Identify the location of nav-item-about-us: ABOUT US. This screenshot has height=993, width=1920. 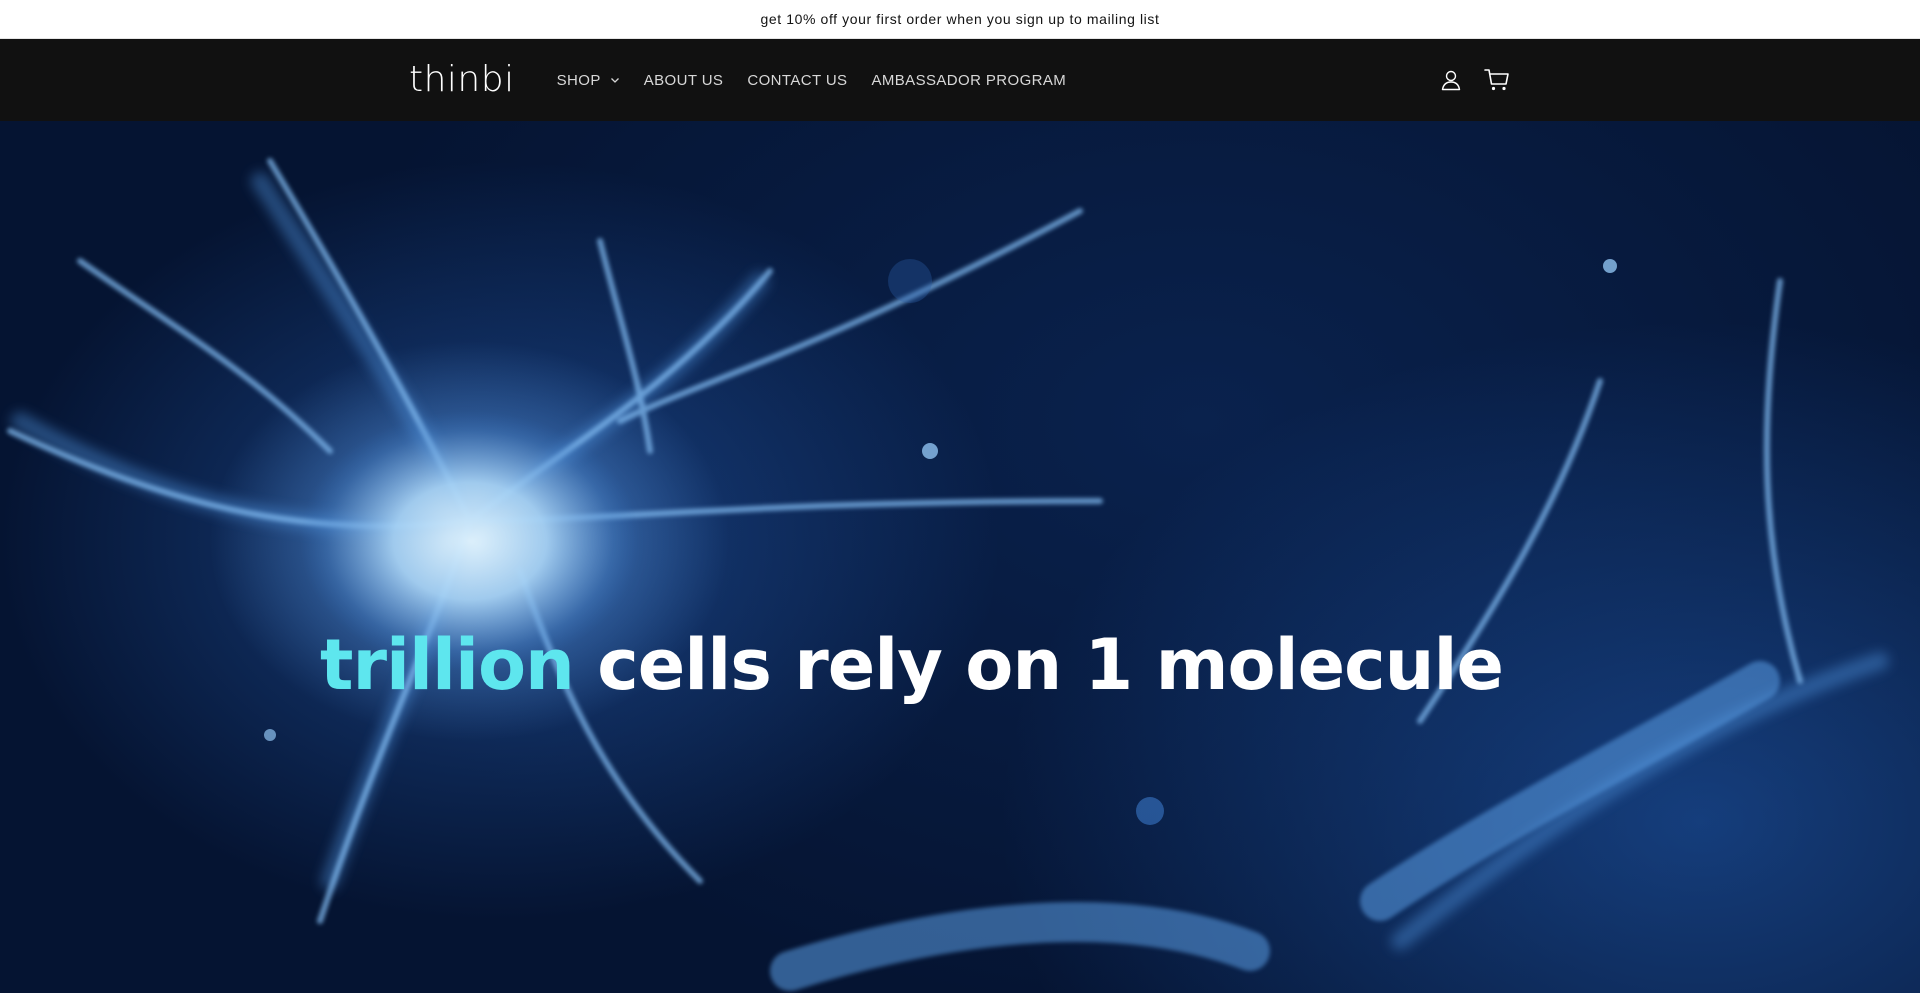
(684, 80).